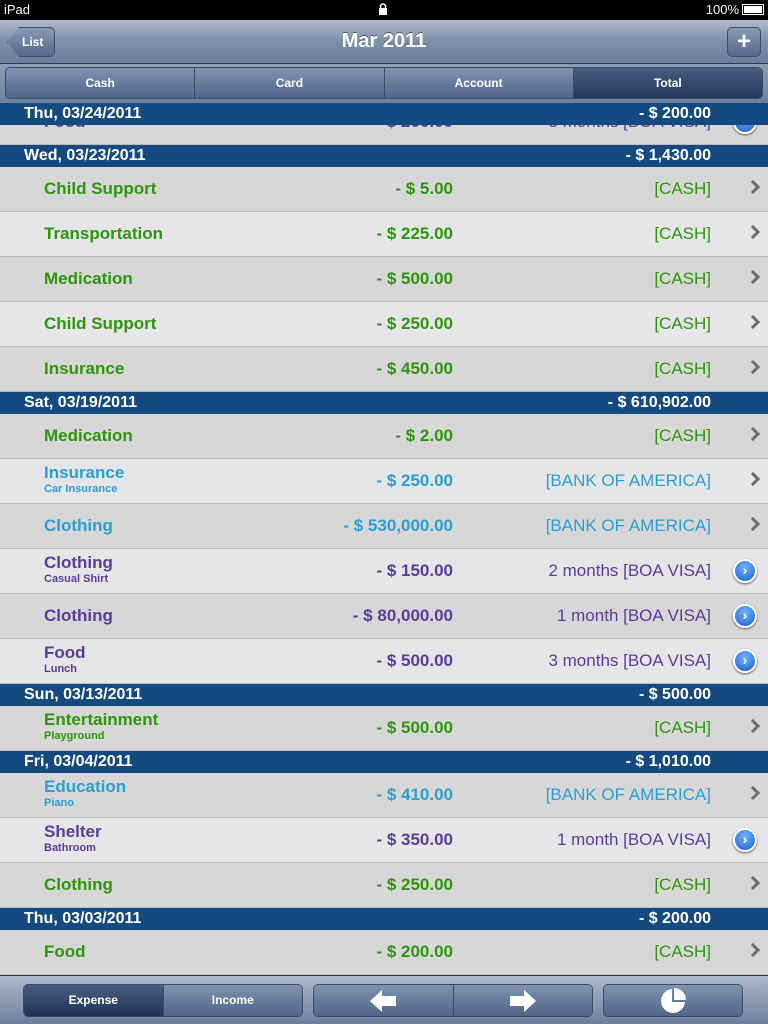 The width and height of the screenshot is (768, 1024). What do you see at coordinates (65, 951) in the screenshot?
I see `category-label: Food` at bounding box center [65, 951].